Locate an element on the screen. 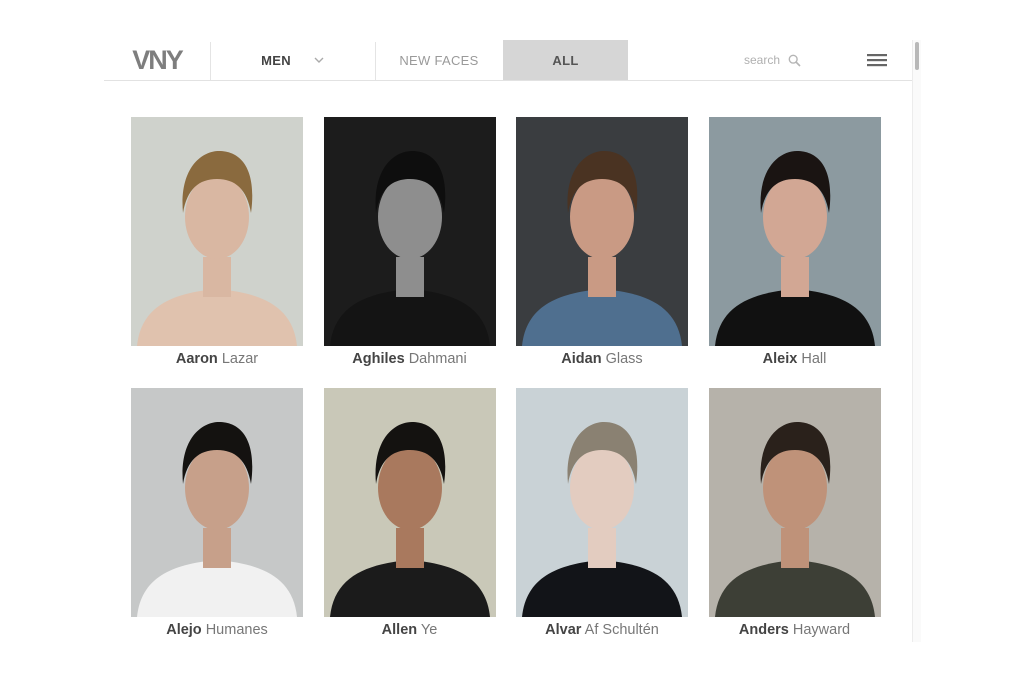 This screenshot has width=1024, height=682. model-last-name: Lazar is located at coordinates (240, 359).